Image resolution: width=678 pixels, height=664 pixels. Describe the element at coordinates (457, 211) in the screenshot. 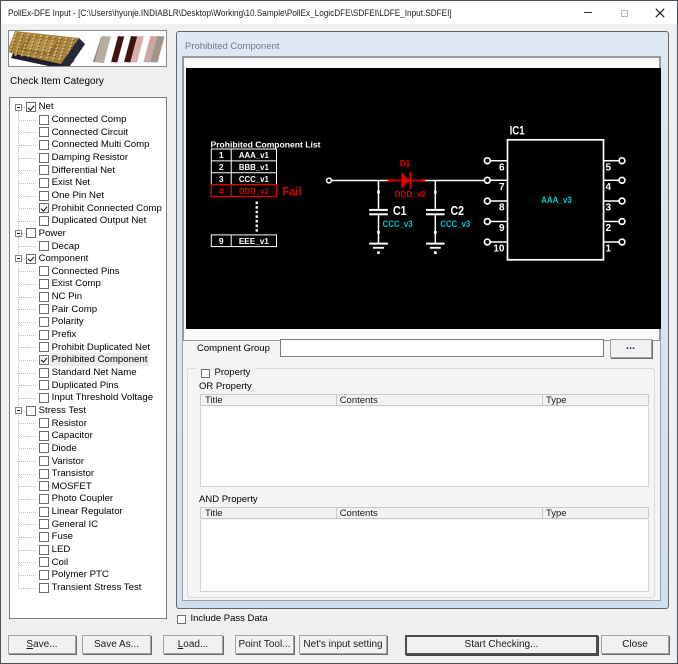

I see `svg-text: C2` at that location.